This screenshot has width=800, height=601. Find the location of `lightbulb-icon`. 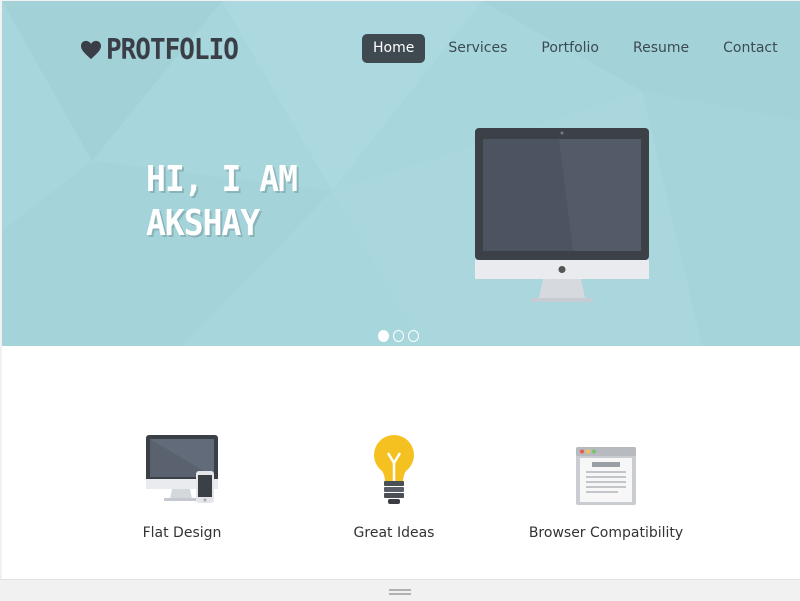

lightbulb-icon is located at coordinates (394, 469).